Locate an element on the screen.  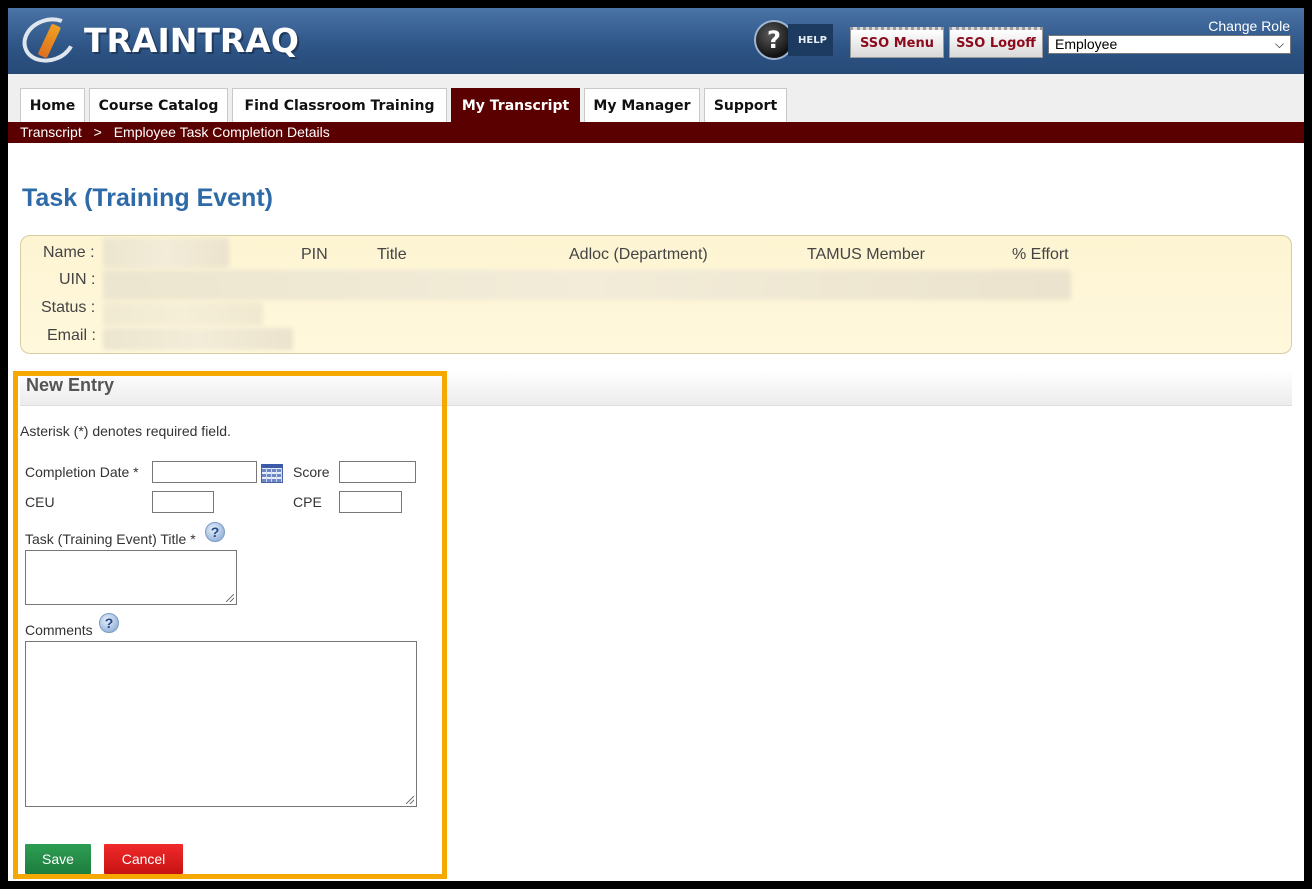
score-input is located at coordinates (377, 472).